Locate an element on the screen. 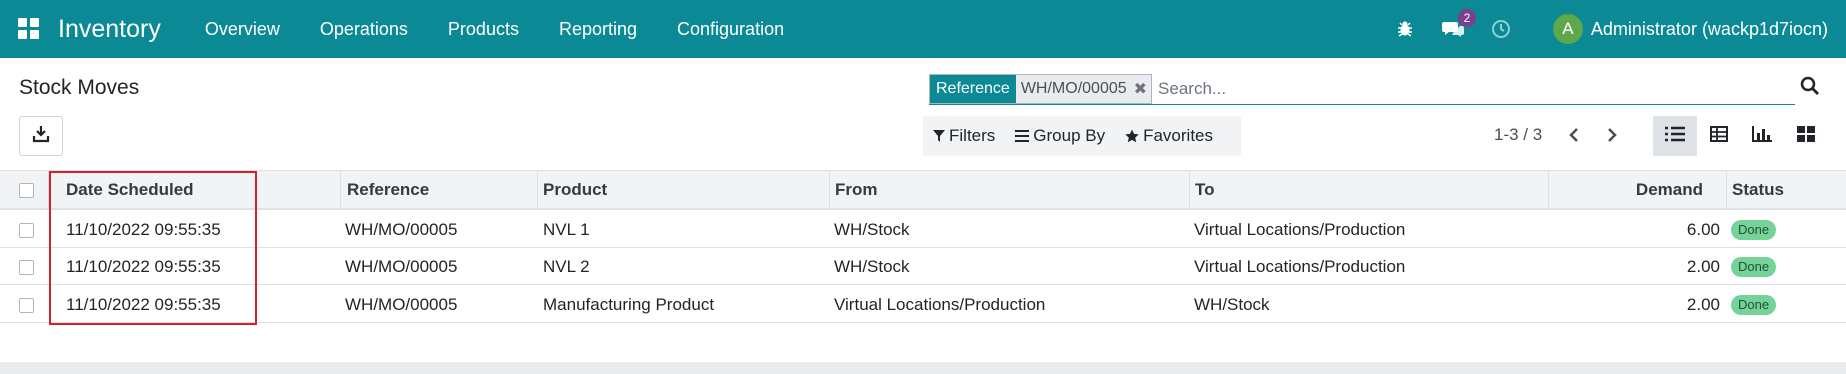  select-all-checkbox is located at coordinates (26, 190).